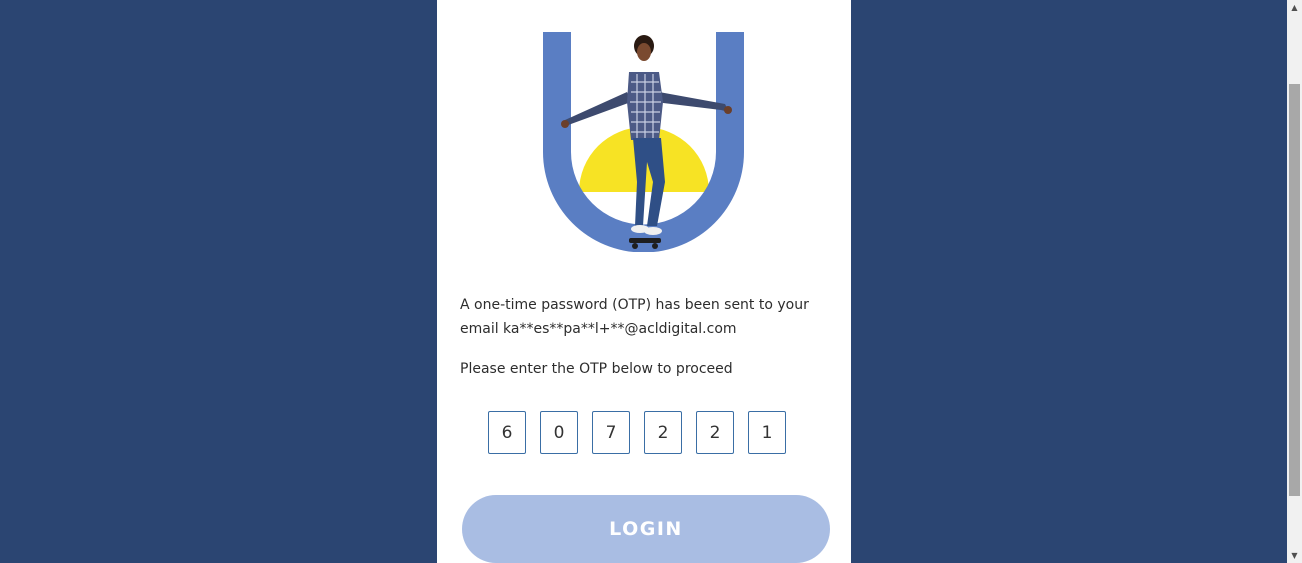  What do you see at coordinates (1294, 555) in the screenshot?
I see `scroll-down-arrow-icon: ▼` at bounding box center [1294, 555].